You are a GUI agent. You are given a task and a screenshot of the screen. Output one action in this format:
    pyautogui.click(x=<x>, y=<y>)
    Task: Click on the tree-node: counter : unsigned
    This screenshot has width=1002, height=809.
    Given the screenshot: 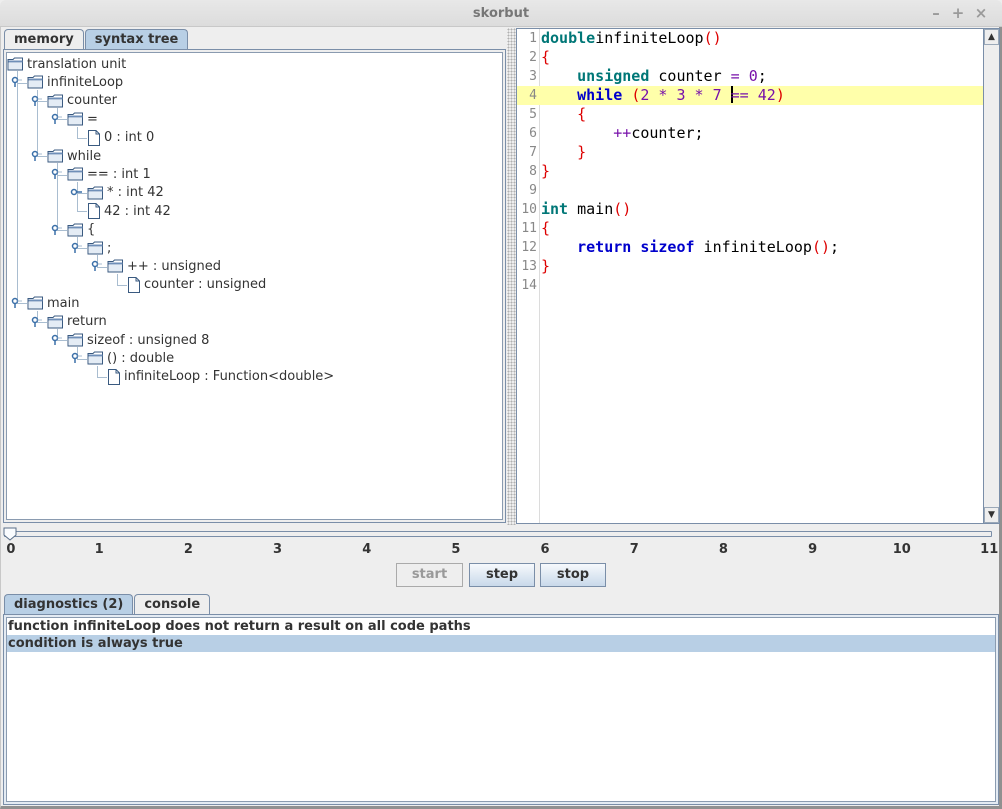 What is the action you would take?
    pyautogui.click(x=196, y=285)
    